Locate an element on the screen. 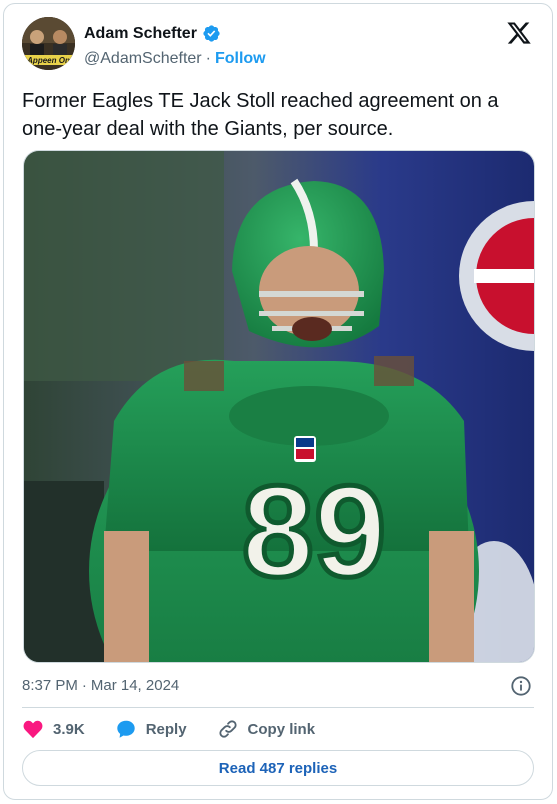 This screenshot has width=557, height=804. x-logo-icon is located at coordinates (519, 33).